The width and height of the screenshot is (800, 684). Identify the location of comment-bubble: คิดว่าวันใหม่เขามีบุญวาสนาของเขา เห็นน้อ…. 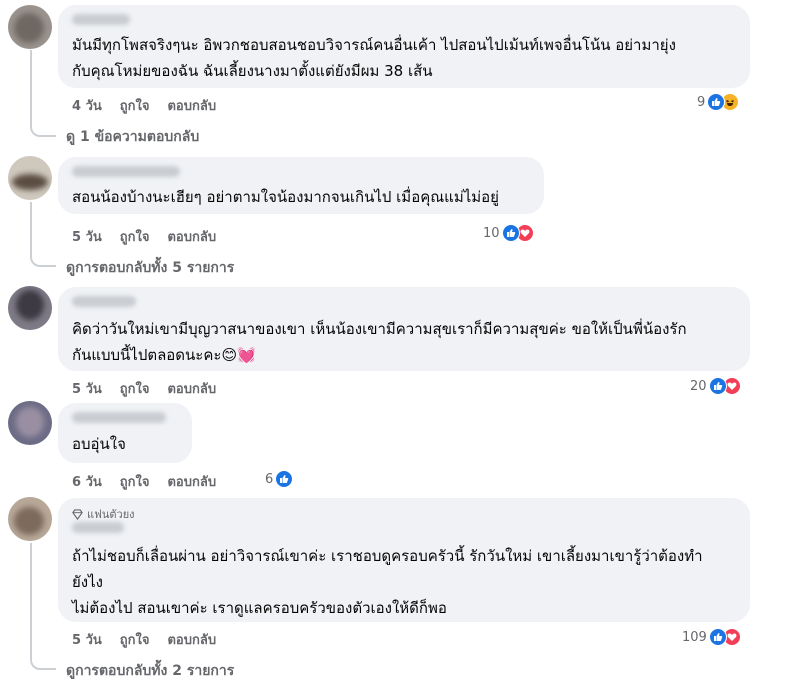
(404, 329).